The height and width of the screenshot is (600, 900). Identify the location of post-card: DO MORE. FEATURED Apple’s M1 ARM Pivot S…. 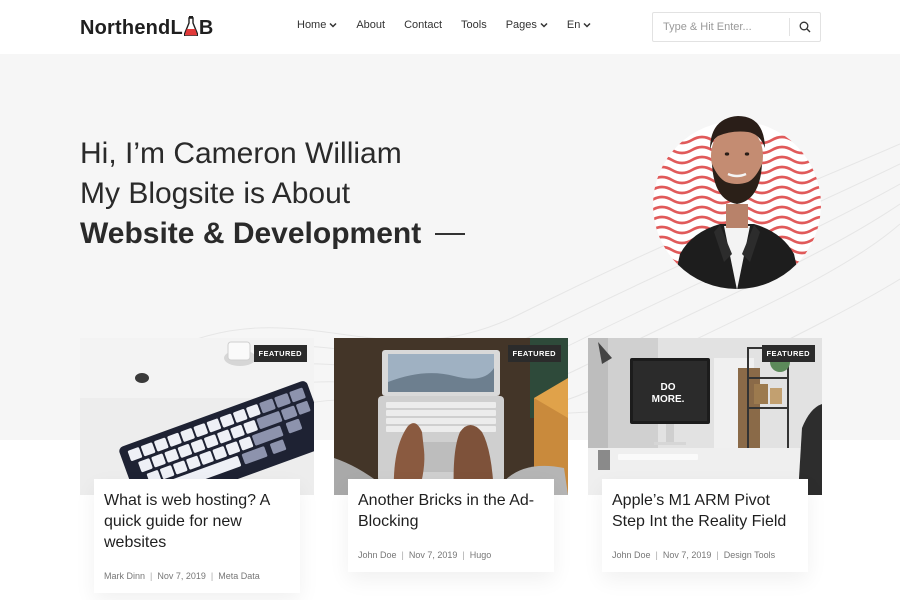
(705, 455).